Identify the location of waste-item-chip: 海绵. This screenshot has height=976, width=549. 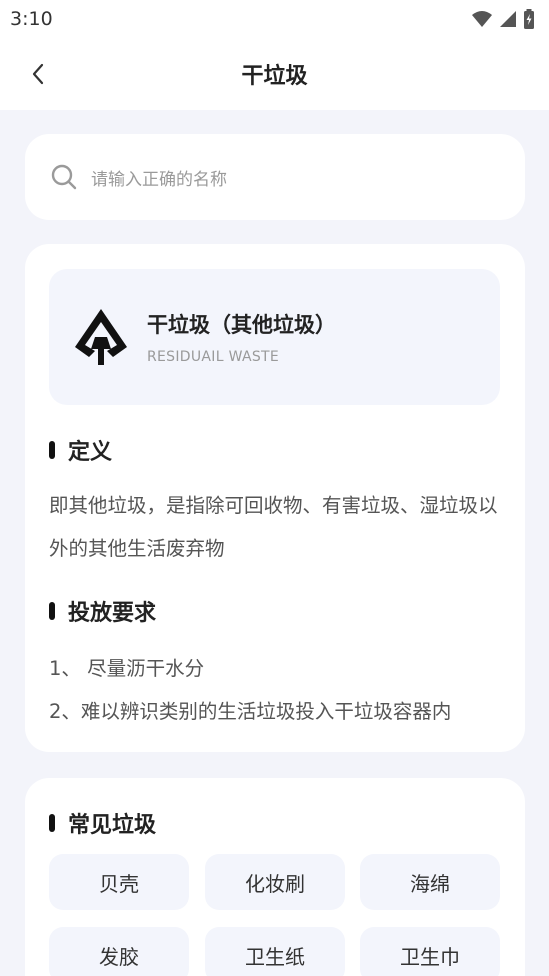
(430, 882).